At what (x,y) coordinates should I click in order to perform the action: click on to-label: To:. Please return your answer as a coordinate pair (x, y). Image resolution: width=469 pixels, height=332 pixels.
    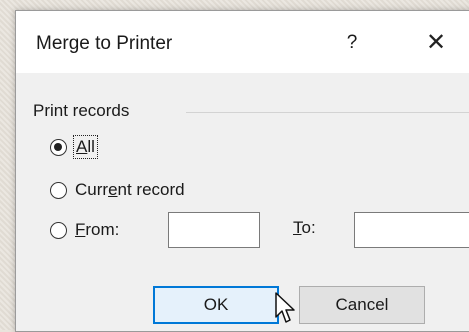
    Looking at the image, I should click on (304, 228).